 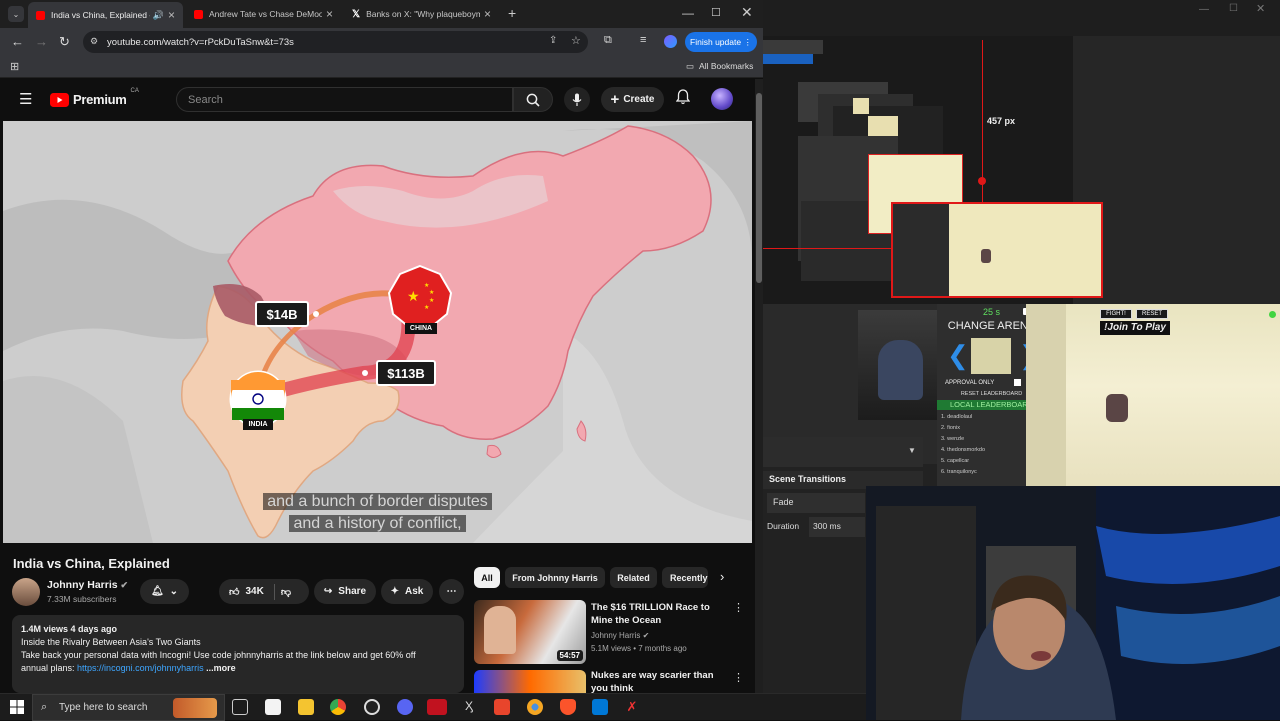 What do you see at coordinates (759, 188) in the screenshot?
I see `scroll-thumb` at bounding box center [759, 188].